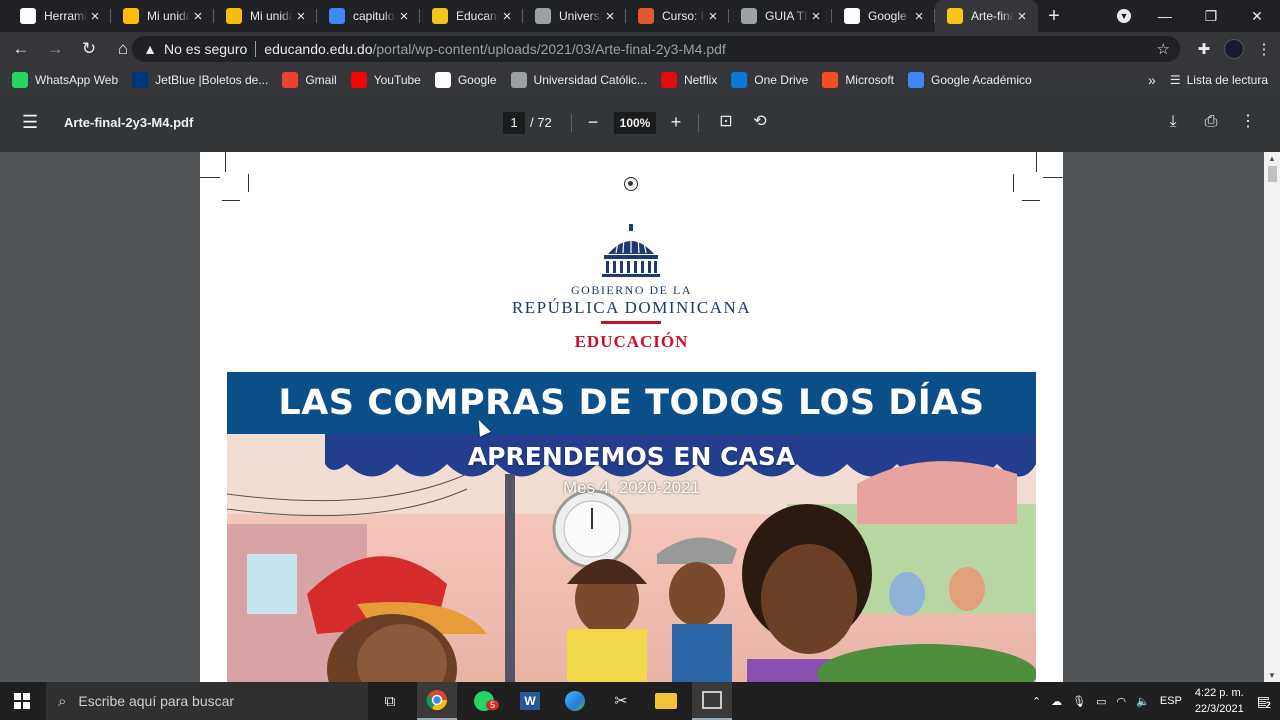 The width and height of the screenshot is (1280, 720). Describe the element at coordinates (1056, 701) in the screenshot. I see `onedrive-icon: ☁` at that location.